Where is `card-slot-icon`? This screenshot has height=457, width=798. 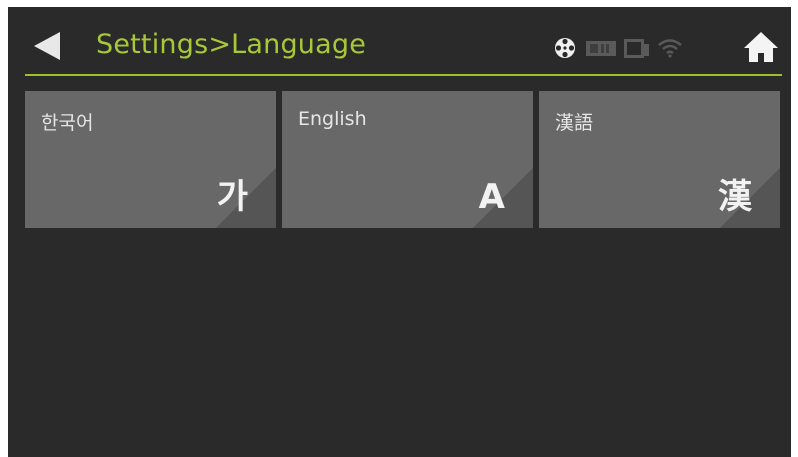
card-slot-icon is located at coordinates (601, 48).